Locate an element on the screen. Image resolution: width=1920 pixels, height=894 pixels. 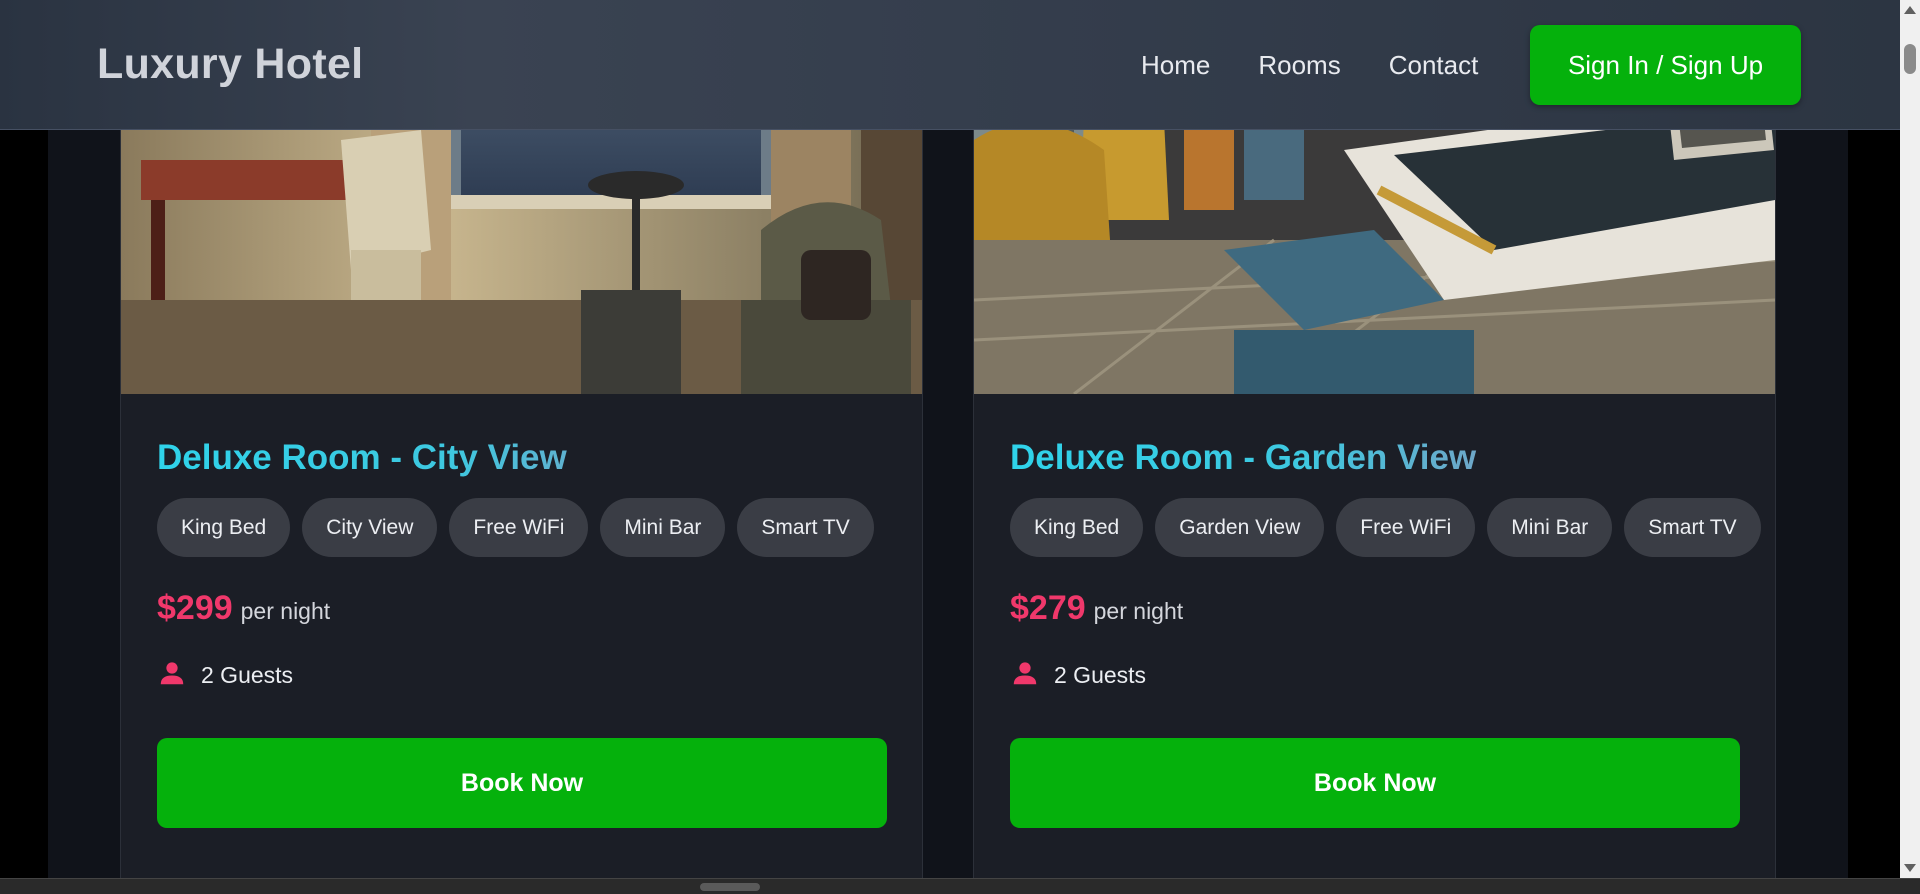
horizontal-scroll-thumb is located at coordinates (730, 887).